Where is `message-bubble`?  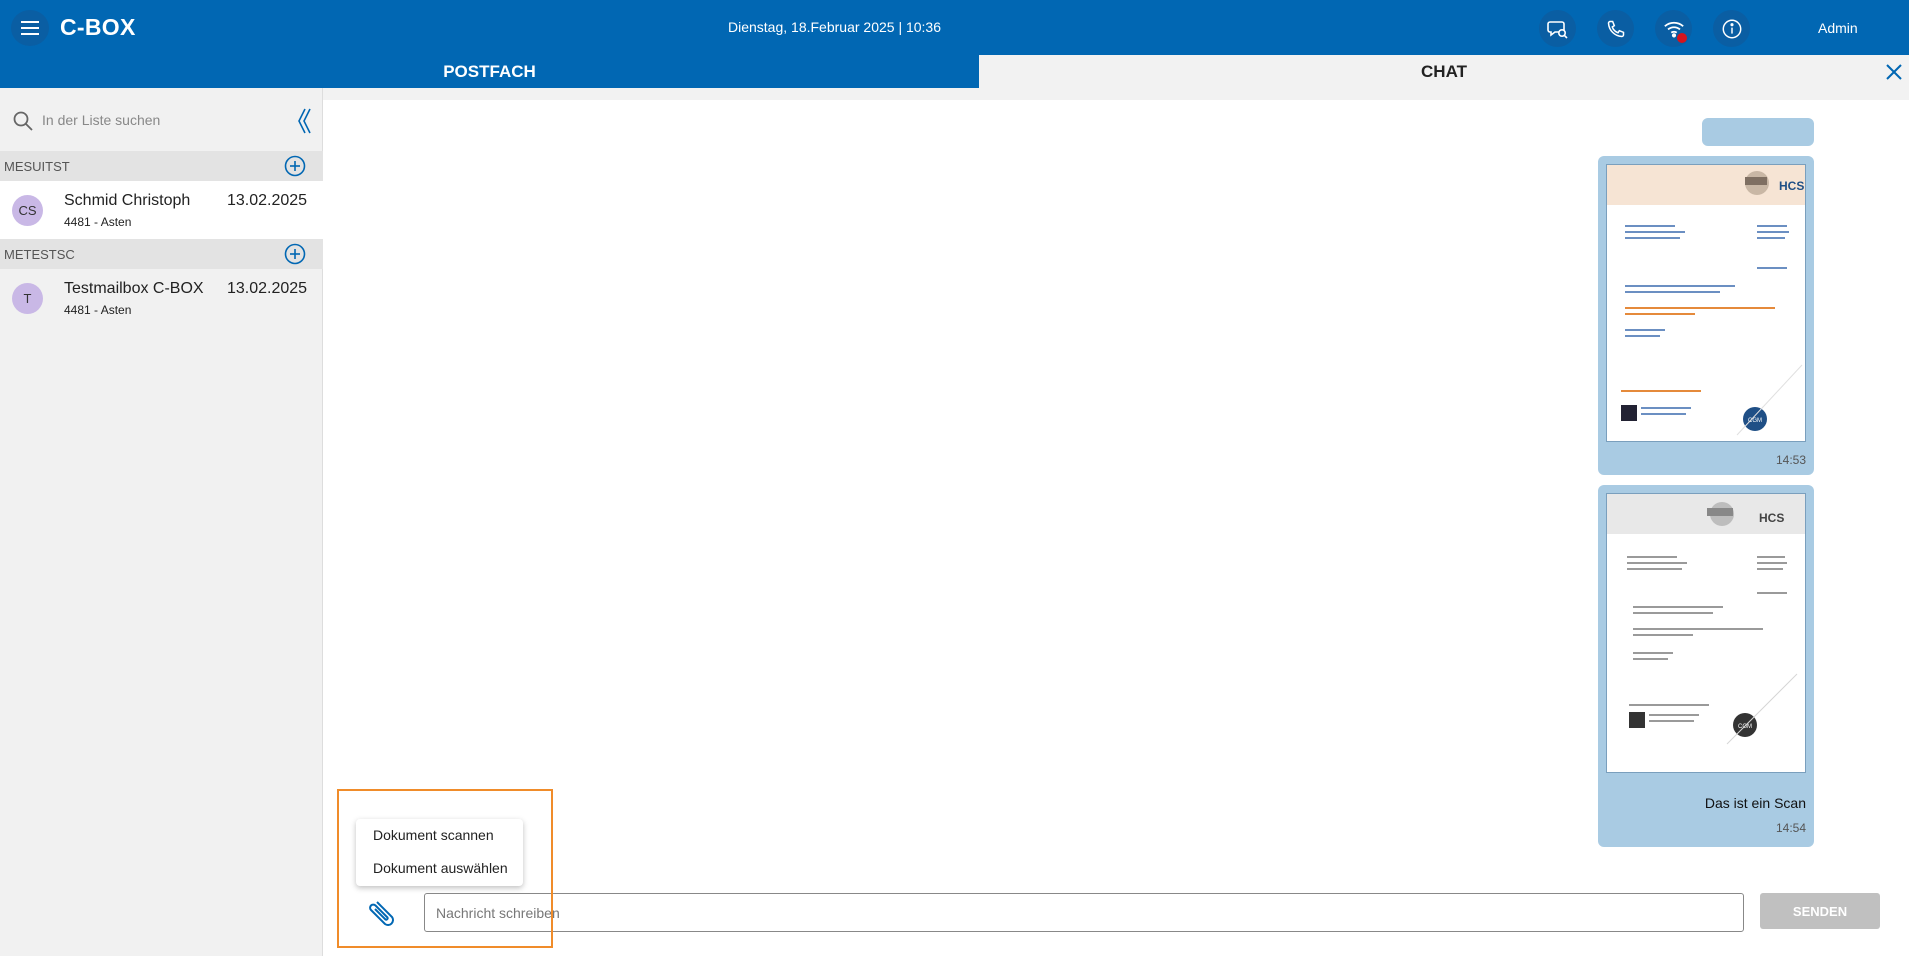
message-bubble is located at coordinates (1758, 132).